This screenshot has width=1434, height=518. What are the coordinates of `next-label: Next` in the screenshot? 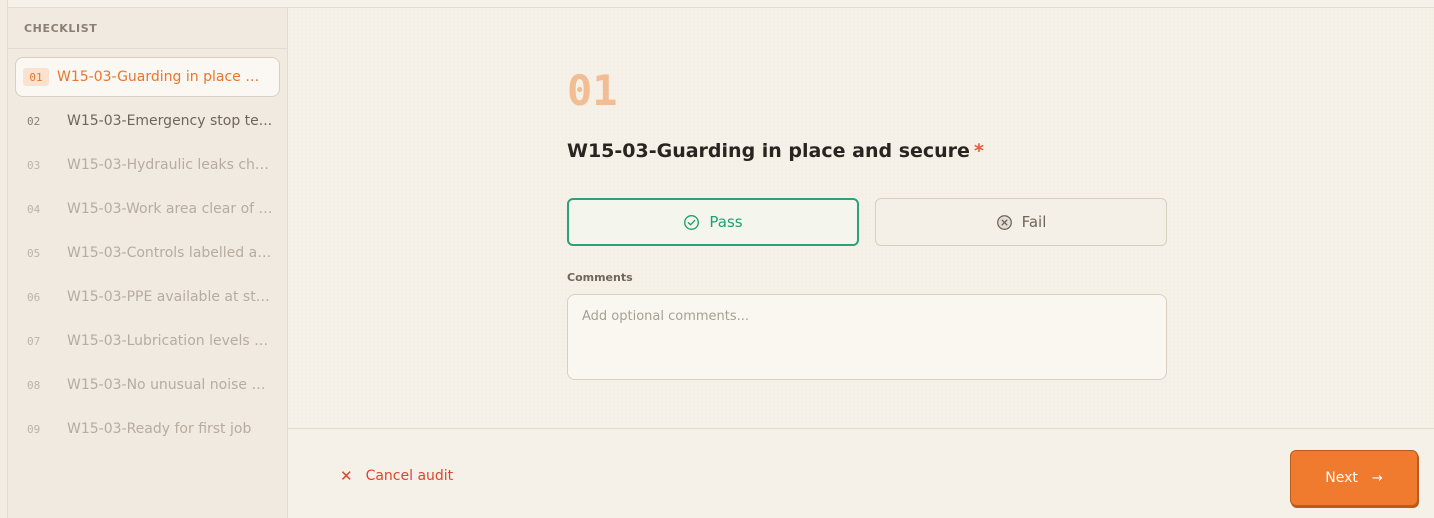 It's located at (1341, 478).